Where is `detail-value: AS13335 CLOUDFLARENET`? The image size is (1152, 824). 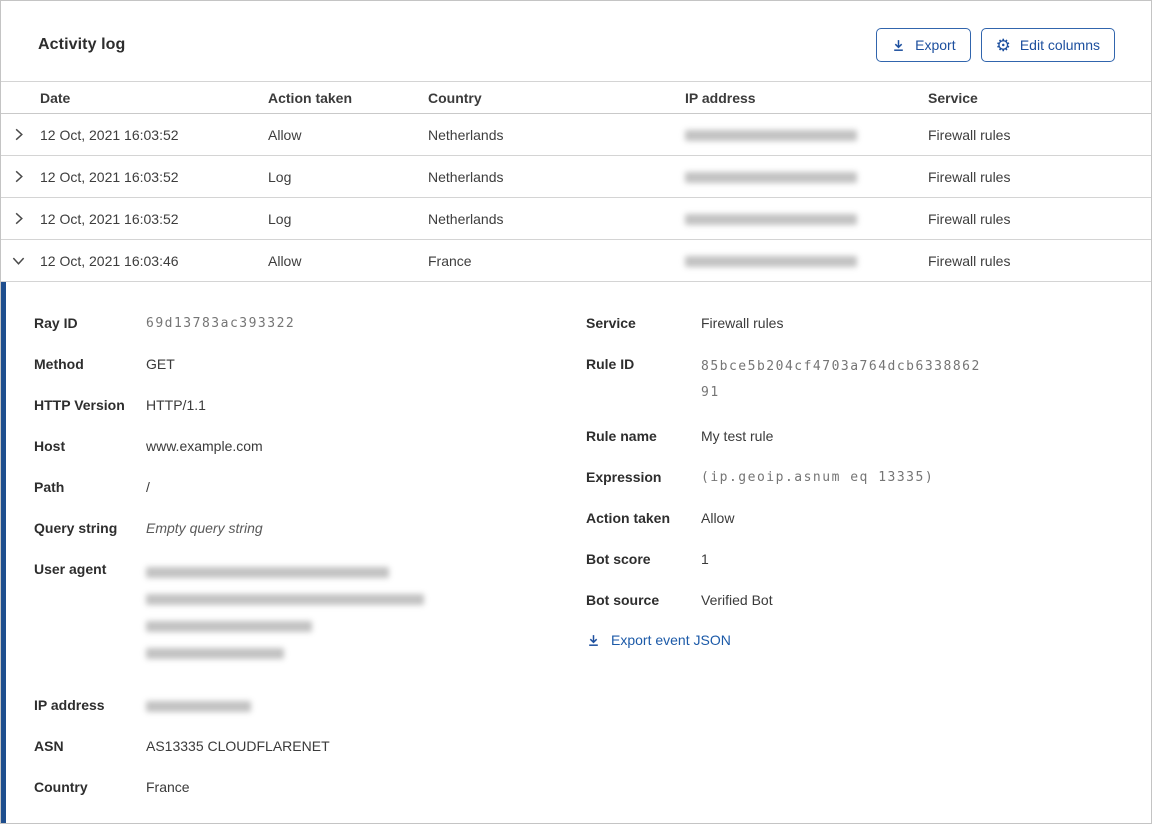
detail-value: AS13335 CLOUDFLARENET is located at coordinates (238, 746).